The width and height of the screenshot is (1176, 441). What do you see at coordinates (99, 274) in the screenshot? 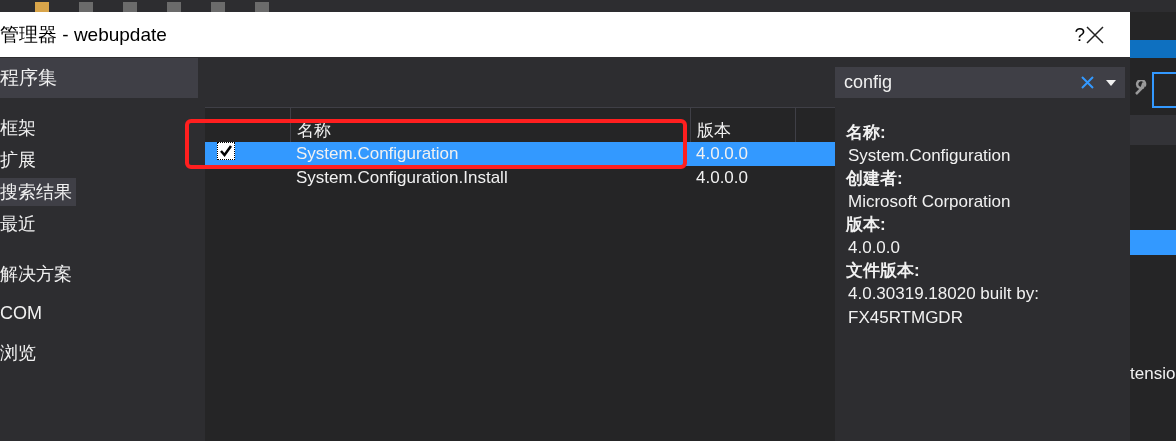
I see `sidebar-group: 解决方案` at bounding box center [99, 274].